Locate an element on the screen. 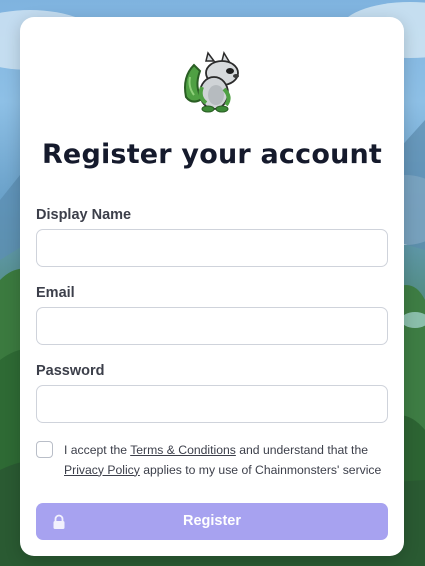 The height and width of the screenshot is (566, 425). page-title: Register your account is located at coordinates (212, 154).